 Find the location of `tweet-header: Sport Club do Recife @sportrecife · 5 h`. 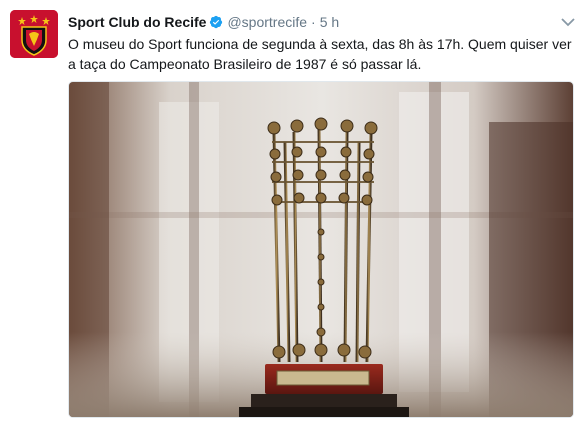

tweet-header: Sport Club do Recife @sportrecife · 5 h is located at coordinates (307, 22).